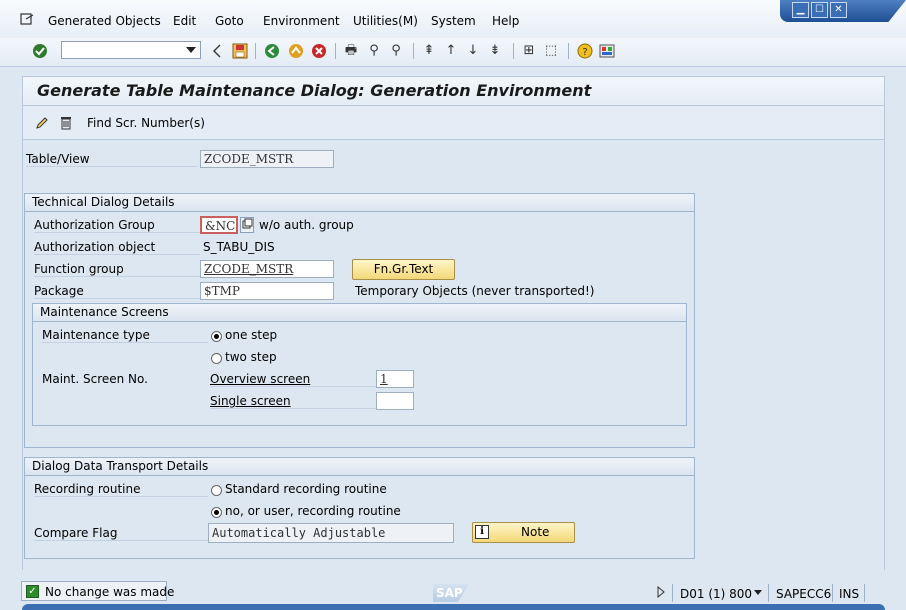 The height and width of the screenshot is (610, 906). Describe the element at coordinates (804, 594) in the screenshot. I see `server-info: SAPECC6` at that location.